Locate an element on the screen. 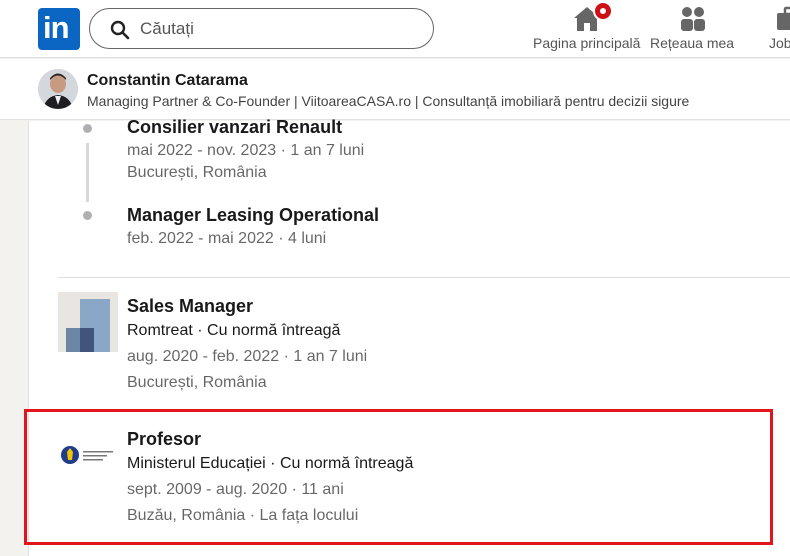 This screenshot has width=790, height=556. role-location: București, România is located at coordinates (197, 172).